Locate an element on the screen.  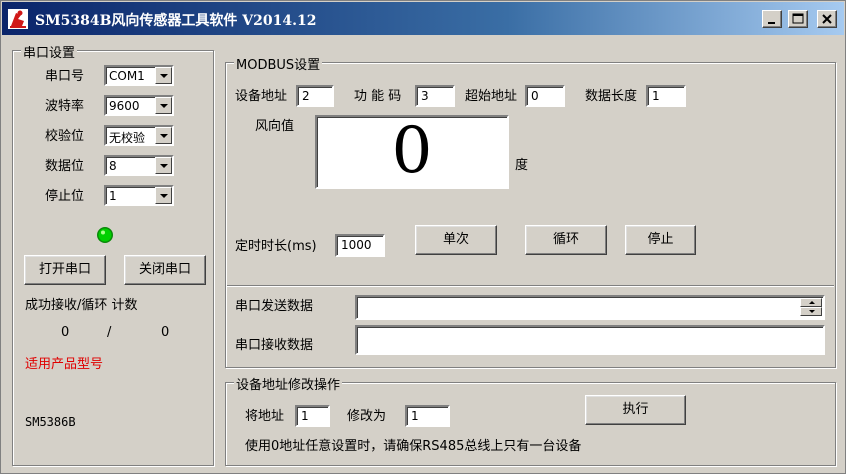
from-addr-label: 将地址 is located at coordinates (265, 416).